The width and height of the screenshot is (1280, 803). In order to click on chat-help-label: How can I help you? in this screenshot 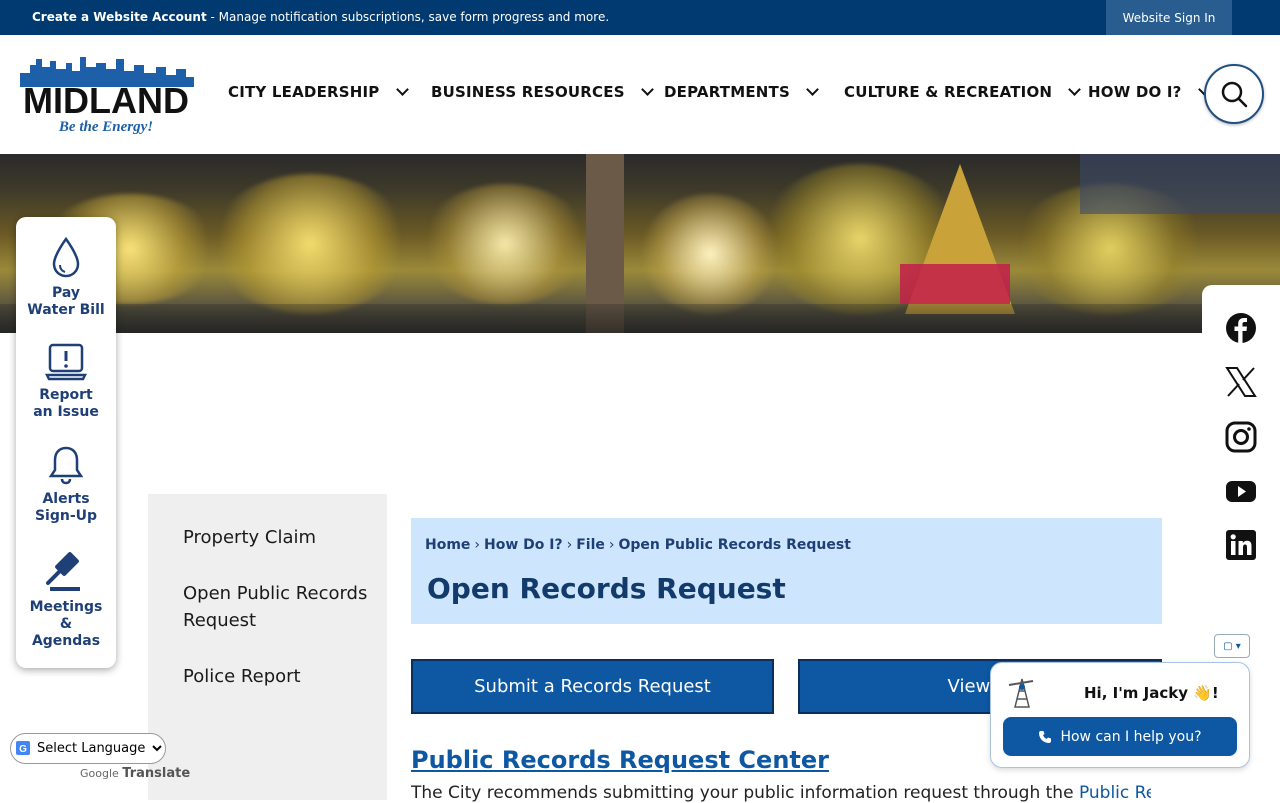, I will do `click(1131, 736)`.